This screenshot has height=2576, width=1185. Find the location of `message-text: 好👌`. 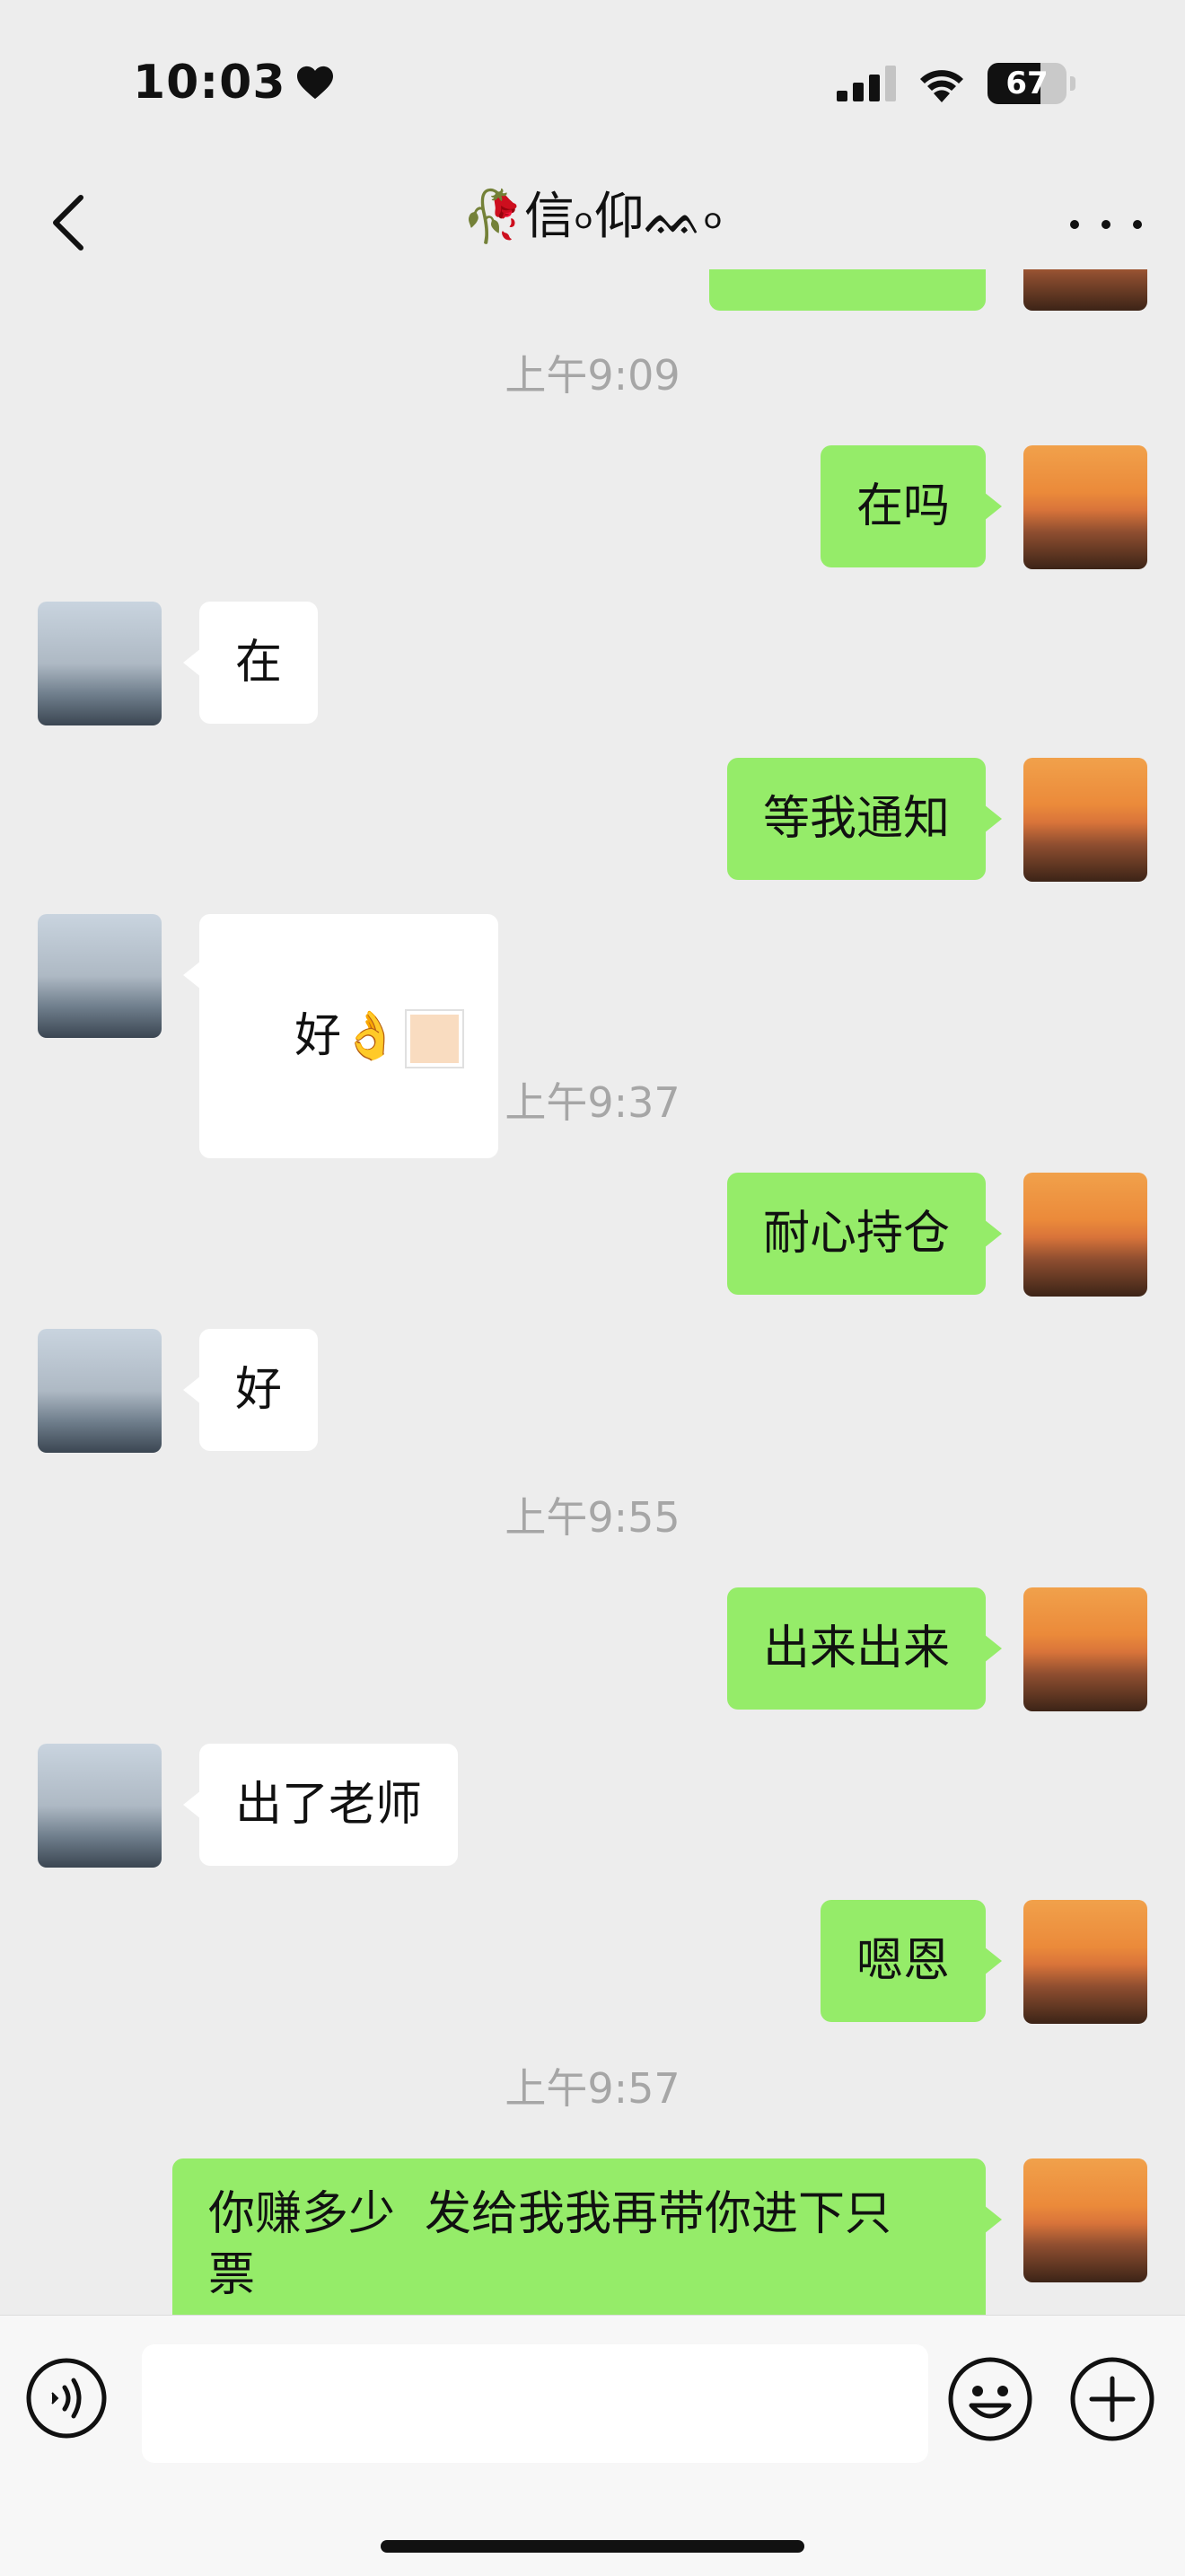

message-text: 好👌 is located at coordinates (346, 1036).